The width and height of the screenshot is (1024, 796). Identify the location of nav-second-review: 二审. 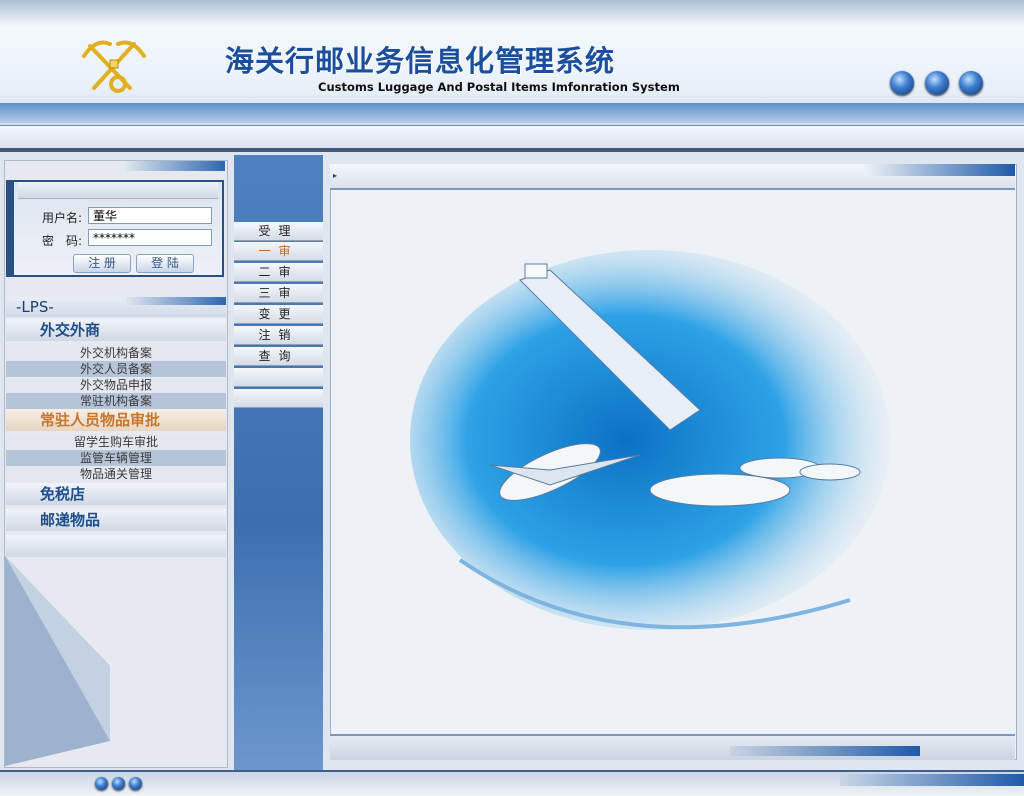
(278, 272).